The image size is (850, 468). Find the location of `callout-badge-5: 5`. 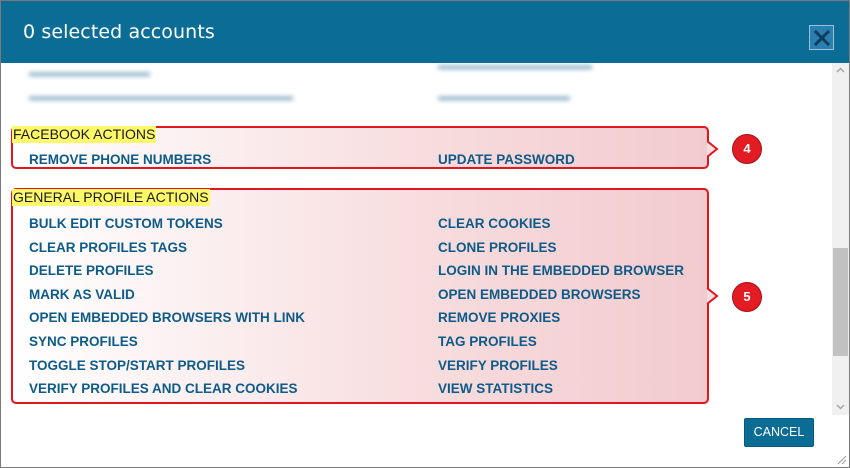

callout-badge-5: 5 is located at coordinates (747, 297).